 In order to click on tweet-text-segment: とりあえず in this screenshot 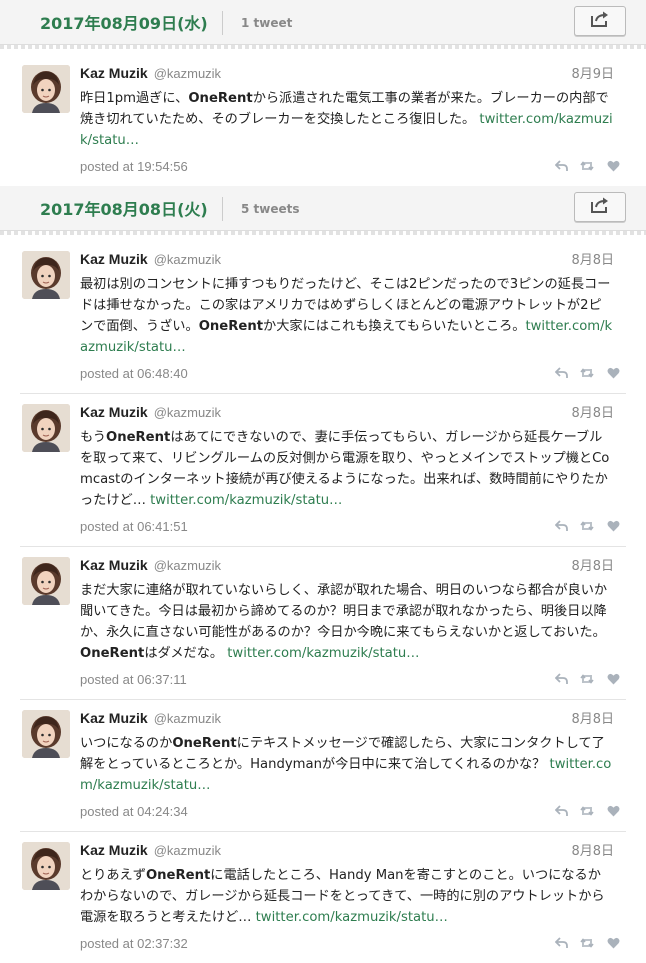, I will do `click(113, 875)`.